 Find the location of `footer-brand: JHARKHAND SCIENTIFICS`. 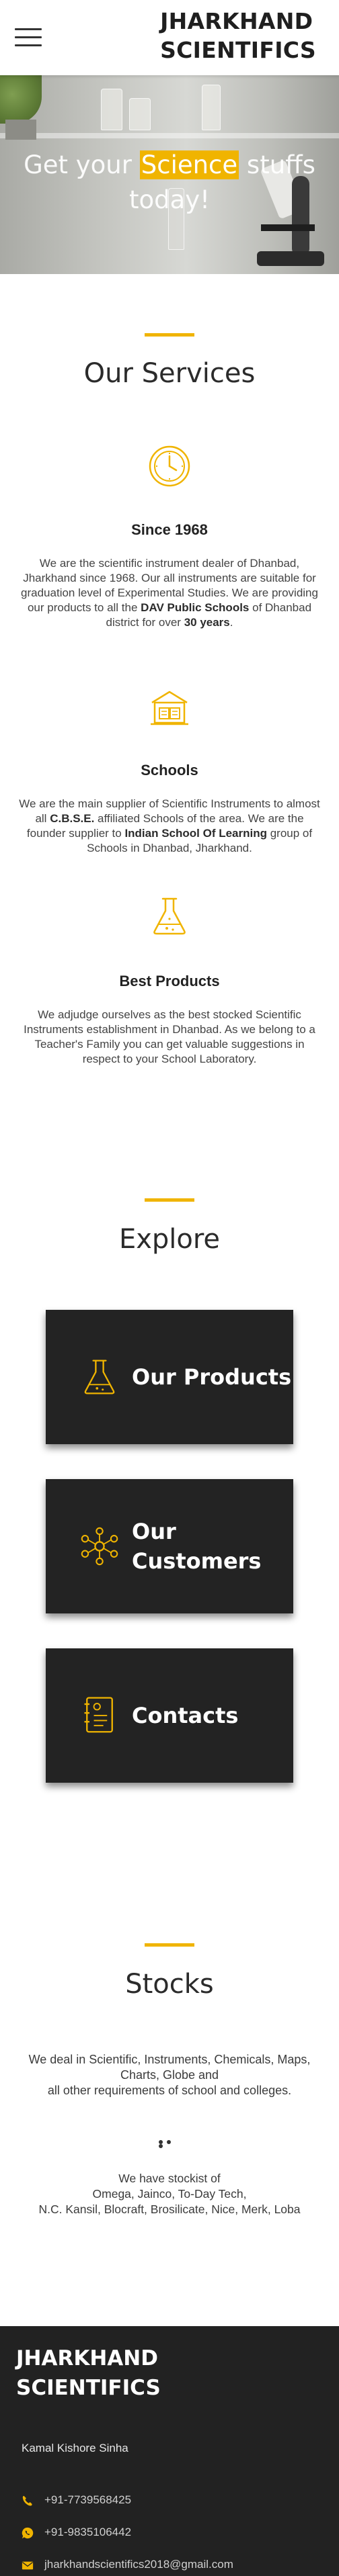

footer-brand: JHARKHAND SCIENTIFICS is located at coordinates (89, 2374).